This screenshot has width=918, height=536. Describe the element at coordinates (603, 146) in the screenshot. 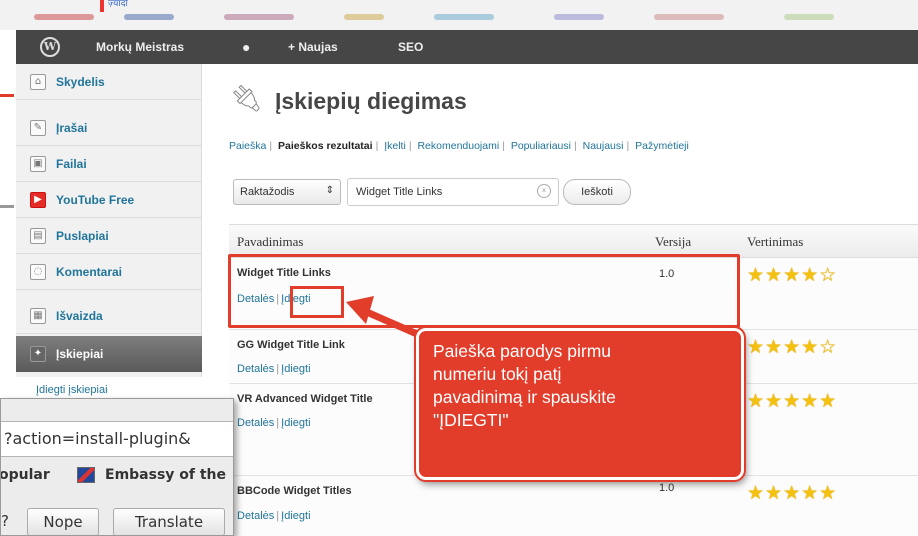

I see `subnav-naujausi: Naujausi` at that location.